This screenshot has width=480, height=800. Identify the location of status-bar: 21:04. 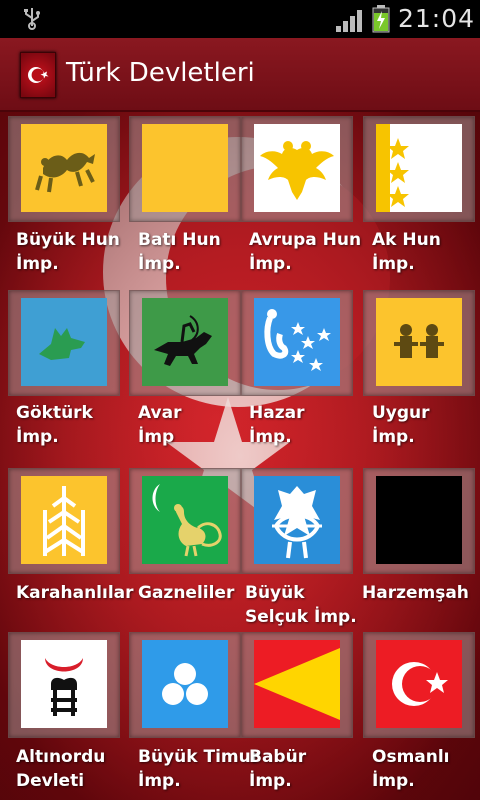
(240, 19).